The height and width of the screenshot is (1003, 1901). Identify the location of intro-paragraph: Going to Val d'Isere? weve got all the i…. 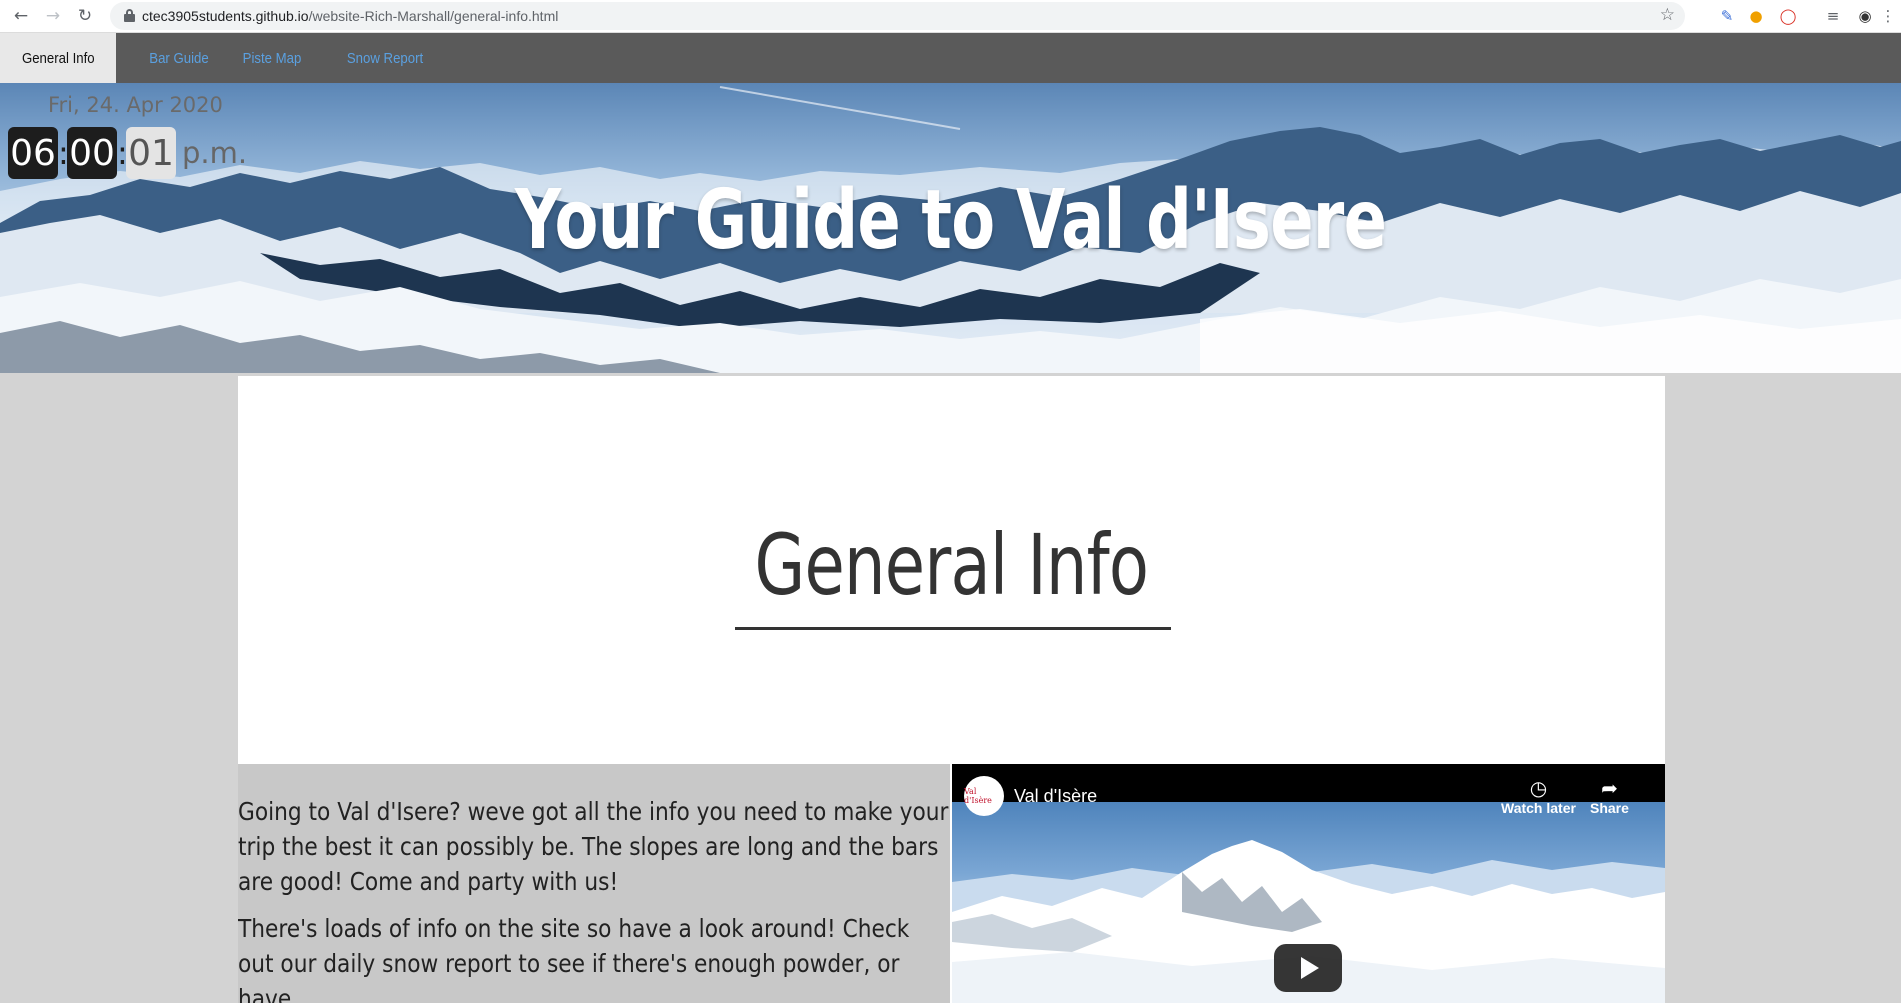
(593, 846).